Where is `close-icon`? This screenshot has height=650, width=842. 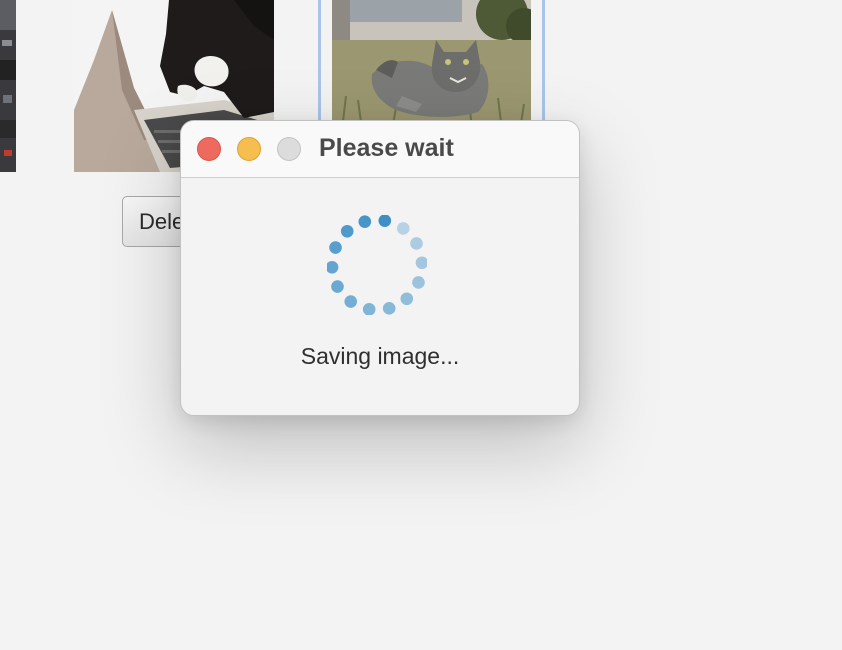
close-icon is located at coordinates (209, 149).